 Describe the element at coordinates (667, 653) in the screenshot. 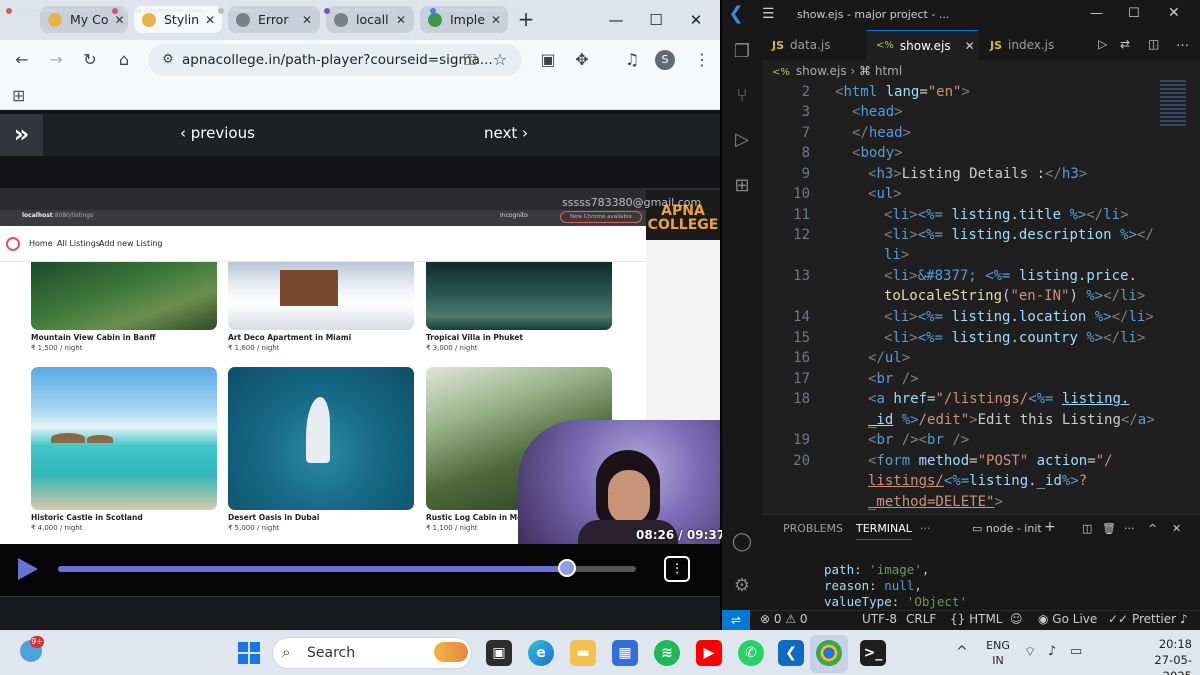

I see `spotify-icon: ≋` at that location.